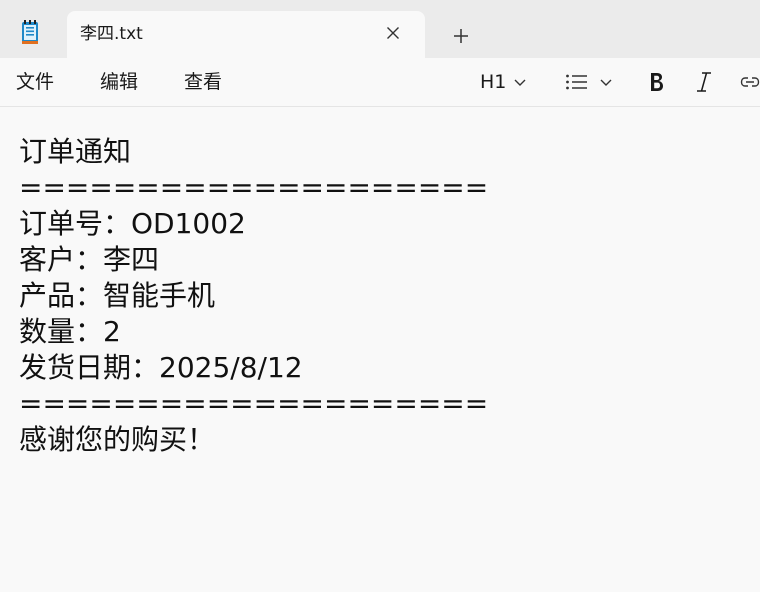 The height and width of the screenshot is (592, 760). What do you see at coordinates (70, 331) in the screenshot?
I see `document-line: 数量：2` at bounding box center [70, 331].